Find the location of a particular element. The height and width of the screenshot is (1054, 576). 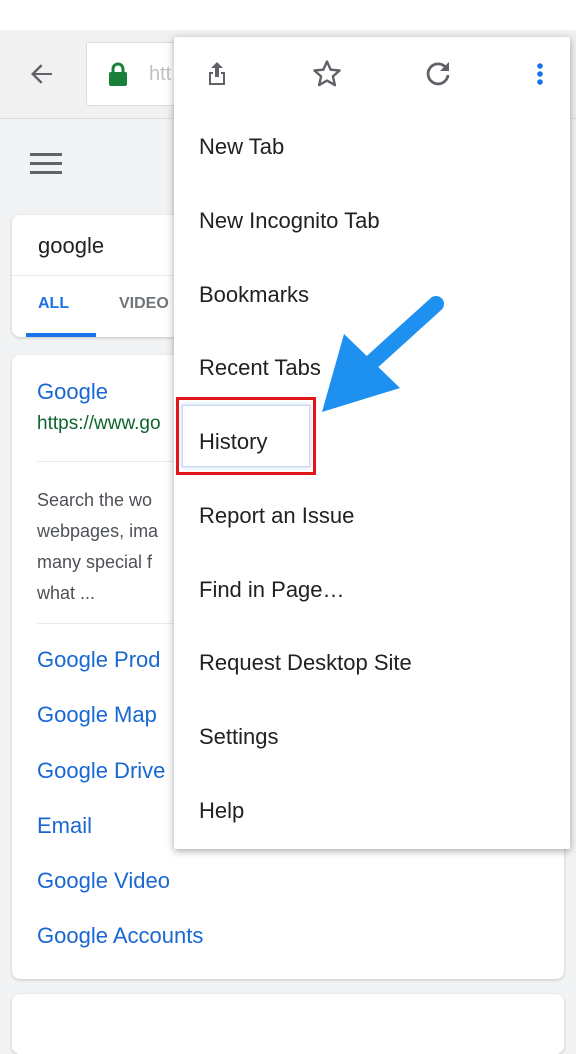

history-highlight-box is located at coordinates (246, 436).